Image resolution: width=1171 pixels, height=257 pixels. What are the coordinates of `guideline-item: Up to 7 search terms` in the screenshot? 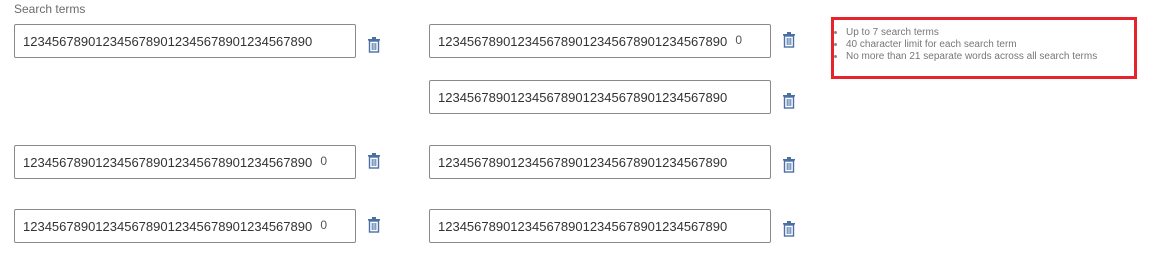 It's located at (965, 33).